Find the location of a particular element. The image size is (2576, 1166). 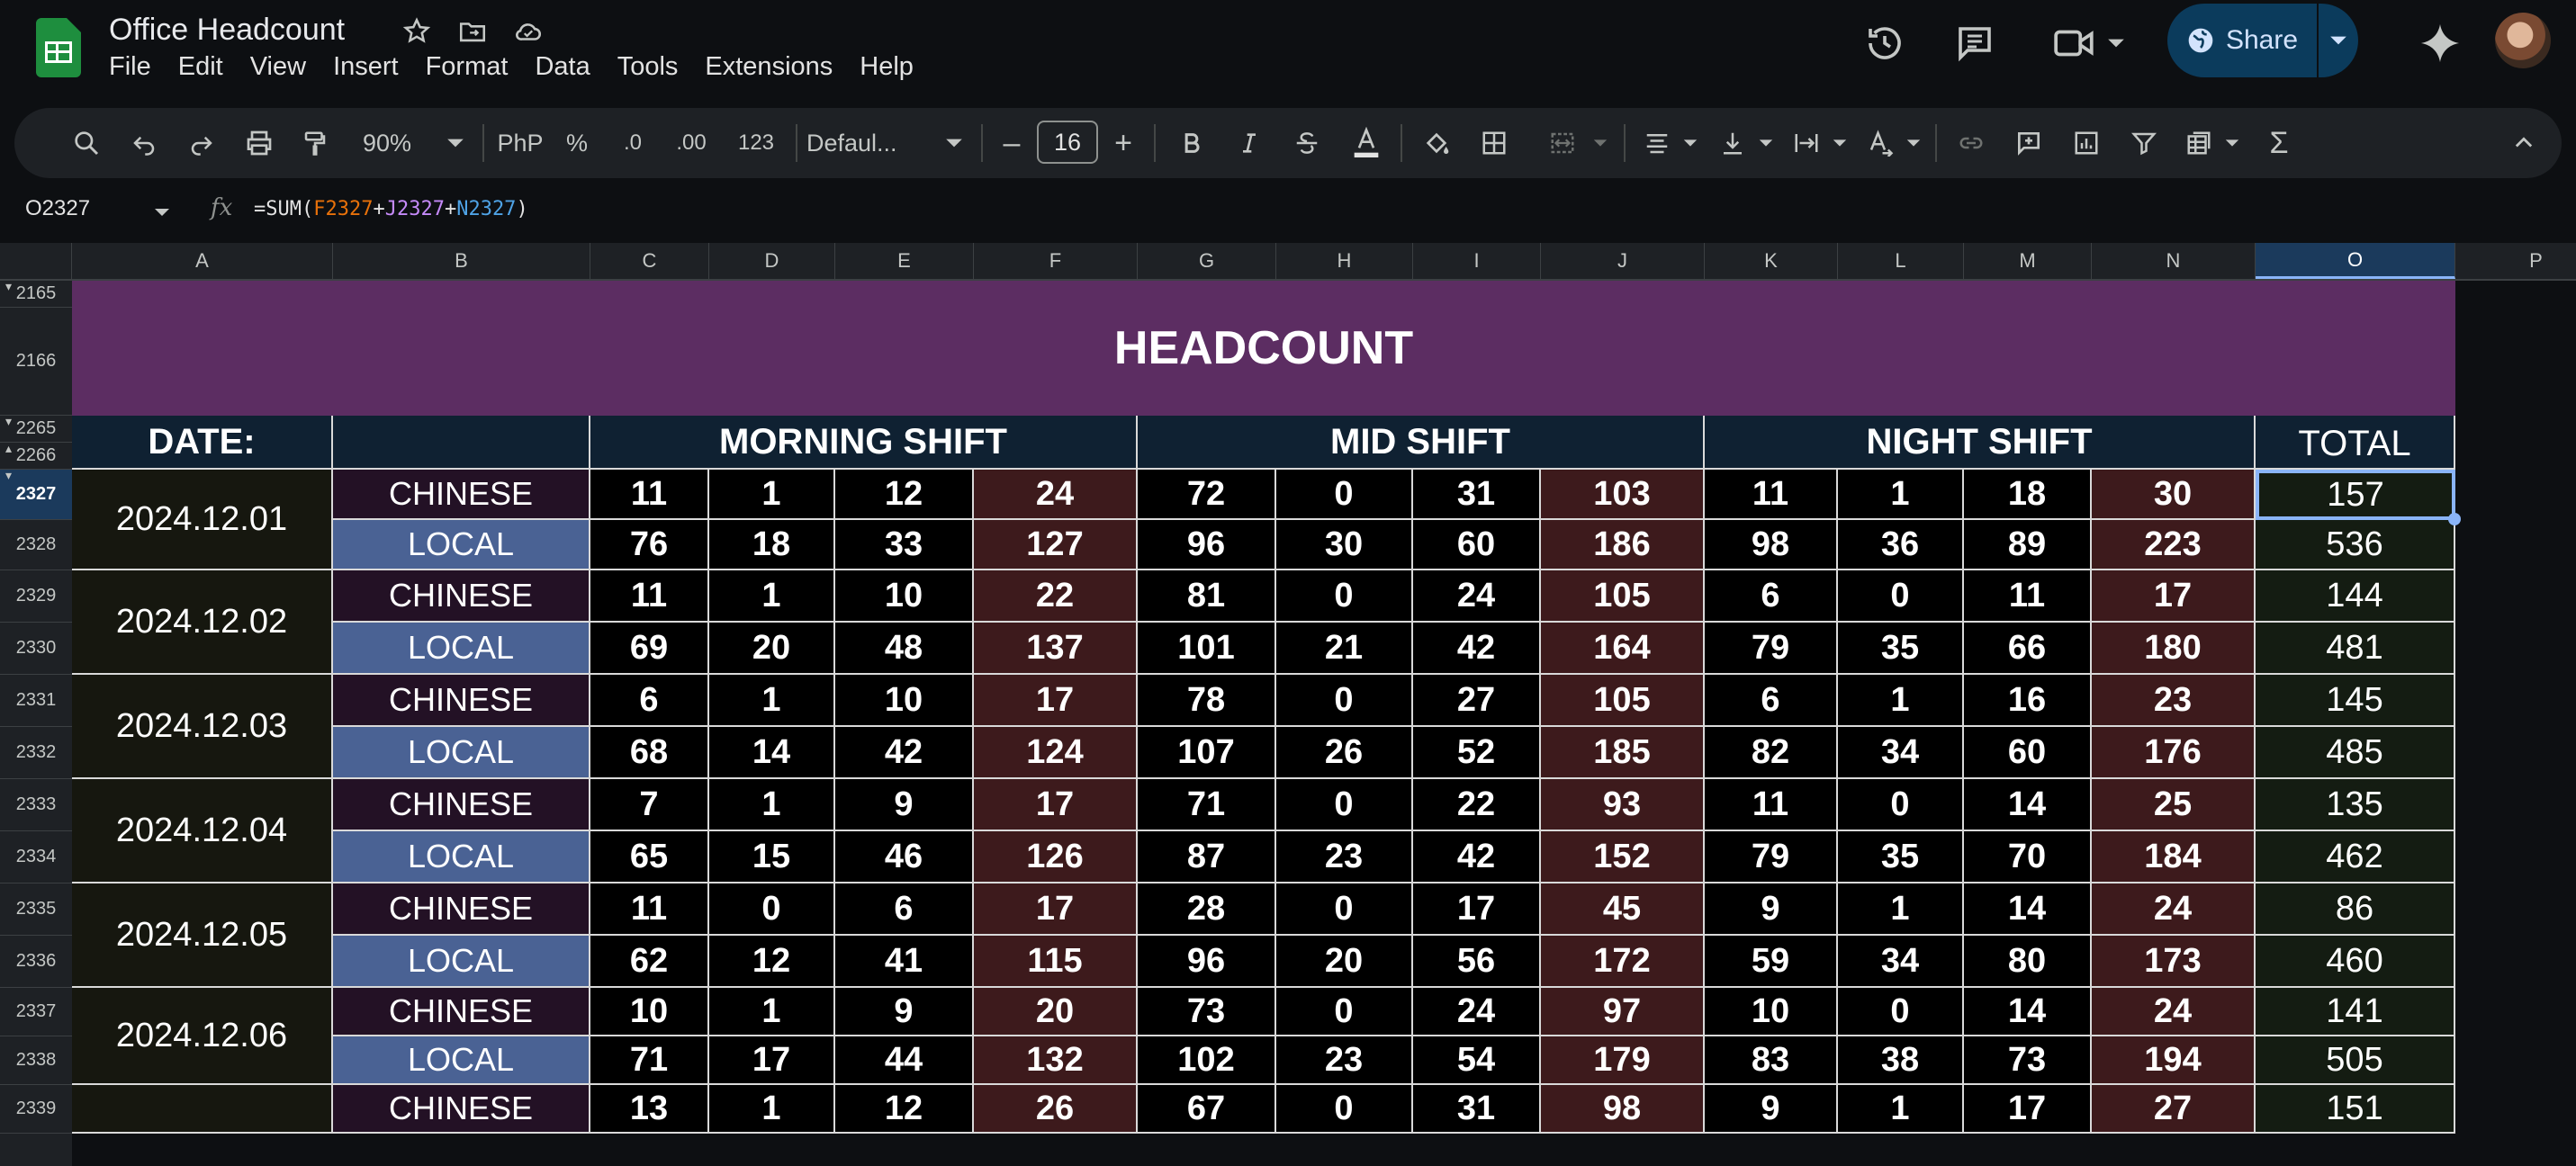

row-header-2329: 2329 is located at coordinates (36, 596).